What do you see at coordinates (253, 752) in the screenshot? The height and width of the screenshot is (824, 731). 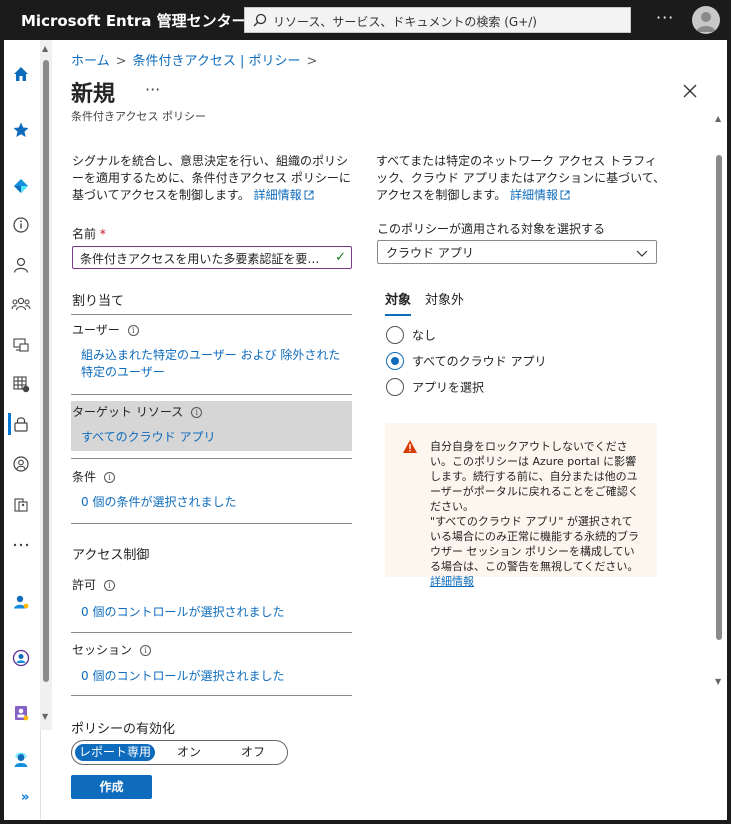 I see `option-off: オフ` at bounding box center [253, 752].